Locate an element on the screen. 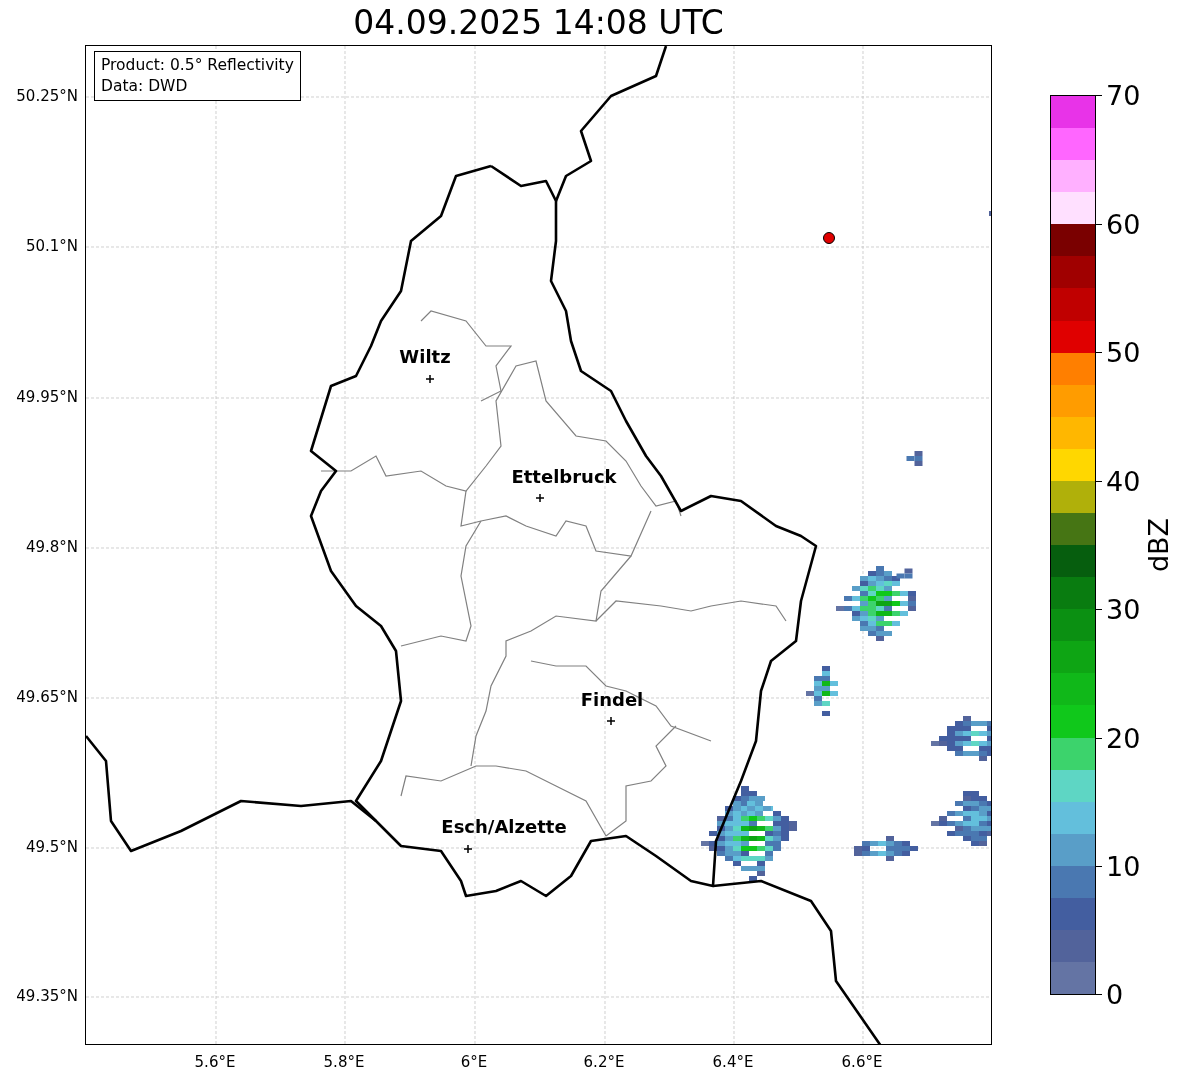  colorbar-tick-label: 40 is located at coordinates (1123, 481).